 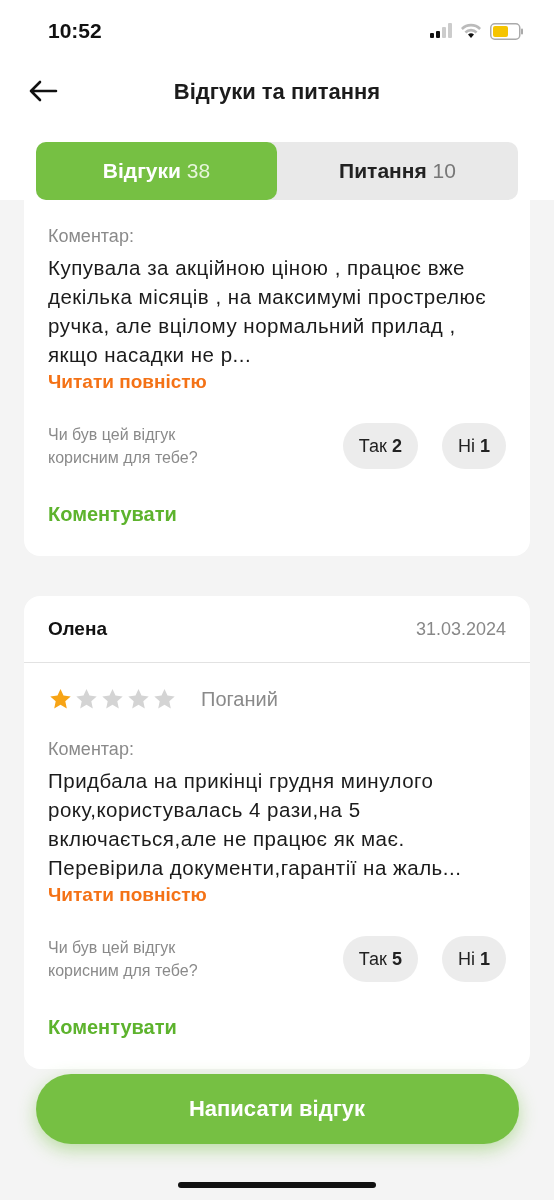 What do you see at coordinates (277, 92) in the screenshot?
I see `page-title: Відгуки та питання` at bounding box center [277, 92].